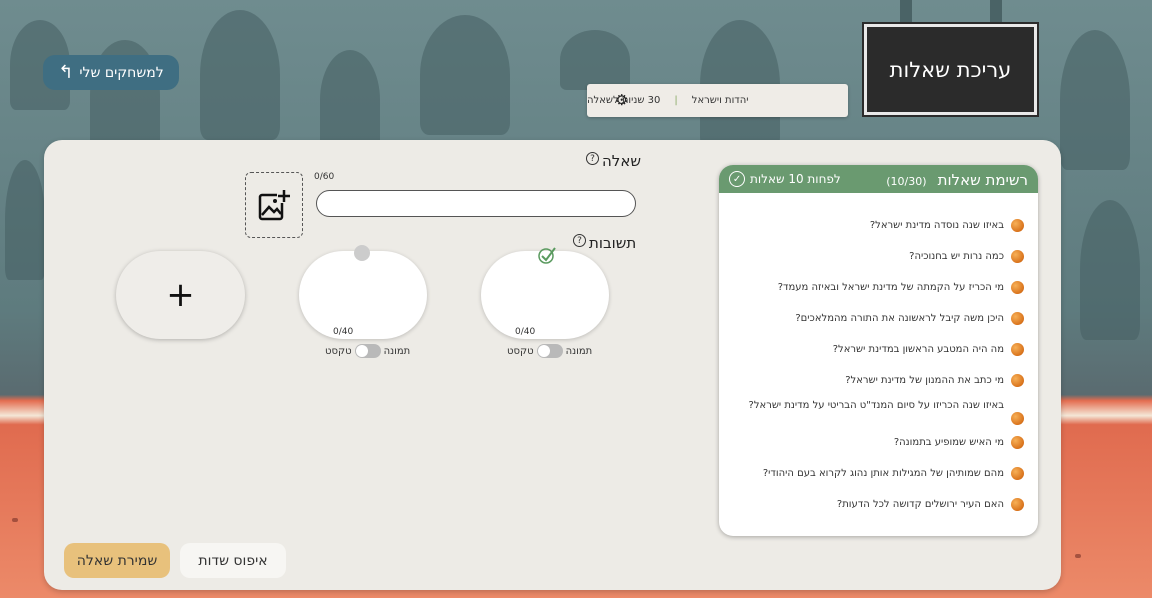  I want to click on answers-label-group: תשובות ?, so click(604, 243).